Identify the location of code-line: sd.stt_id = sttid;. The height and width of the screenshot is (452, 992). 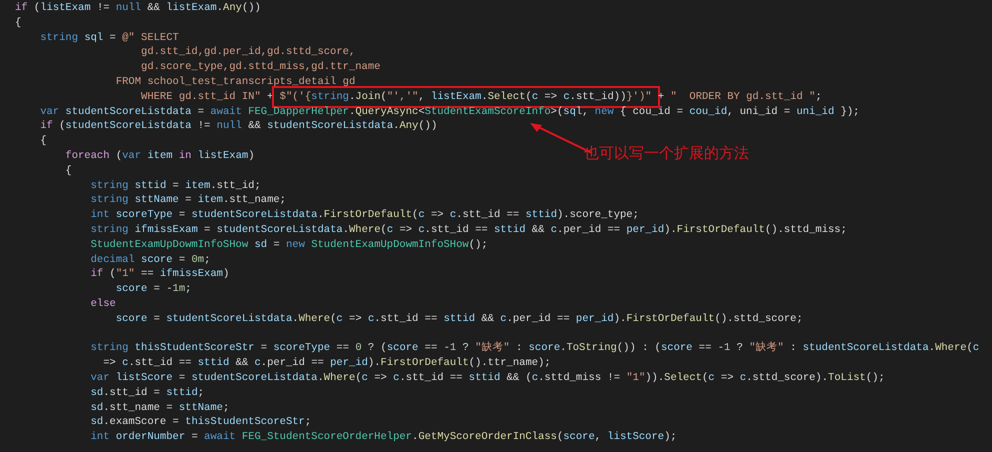
(147, 392).